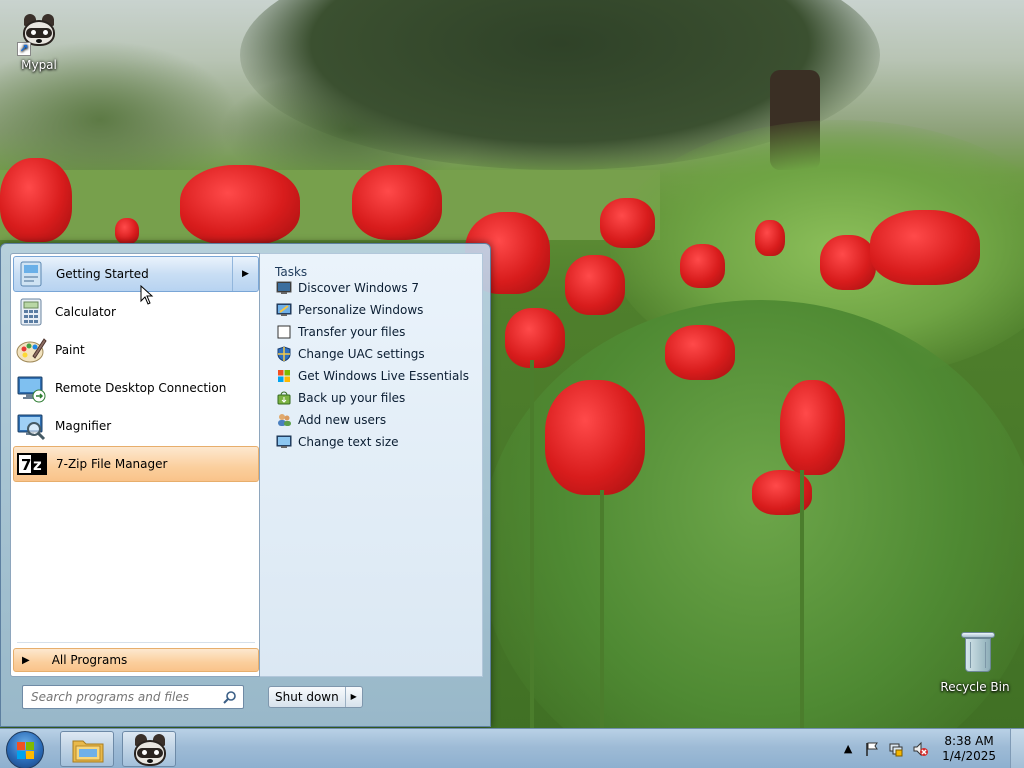  Describe the element at coordinates (284, 310) in the screenshot. I see `personalize-icon` at that location.